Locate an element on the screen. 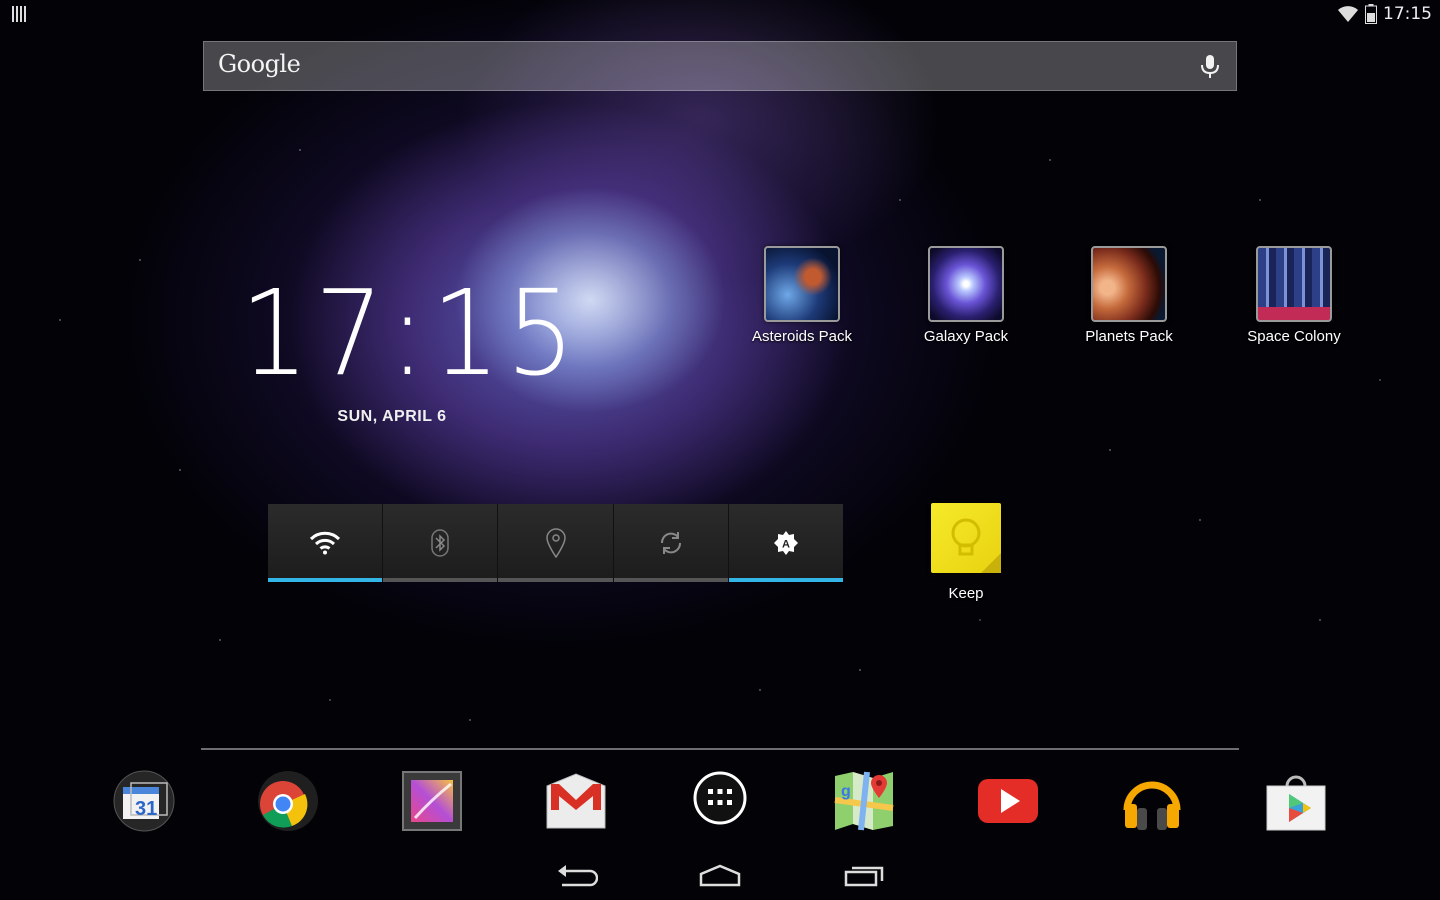 This screenshot has height=900, width=1440. sync-toggle is located at coordinates (671, 543).